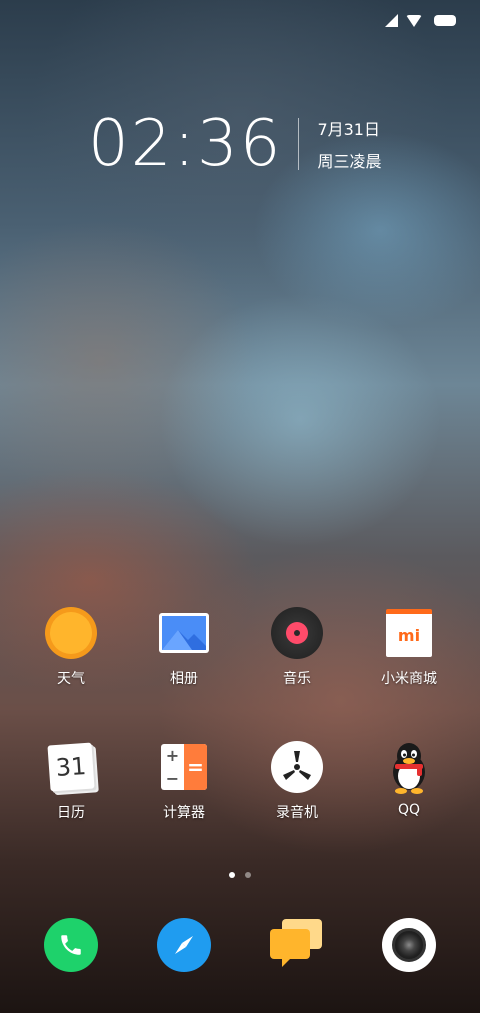 The image size is (480, 1013). I want to click on clock-date-day: 7月31日, so click(348, 129).